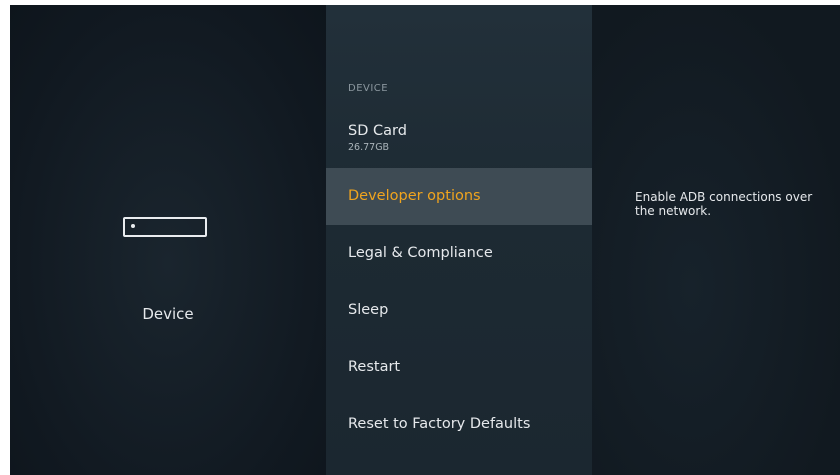  Describe the element at coordinates (724, 204) in the screenshot. I see `option-description: Enable ADB connections over the network.` at that location.